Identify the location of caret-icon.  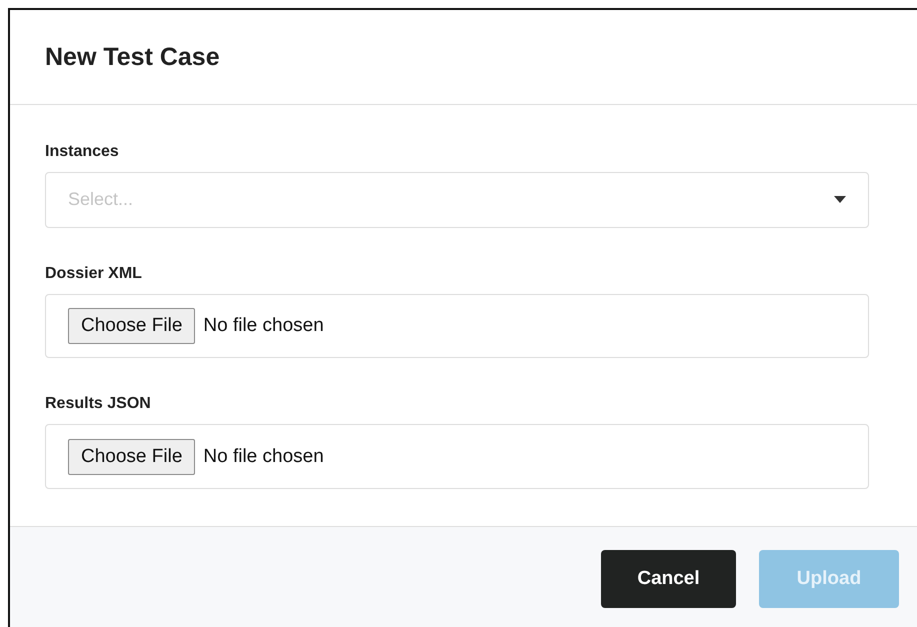
(840, 200).